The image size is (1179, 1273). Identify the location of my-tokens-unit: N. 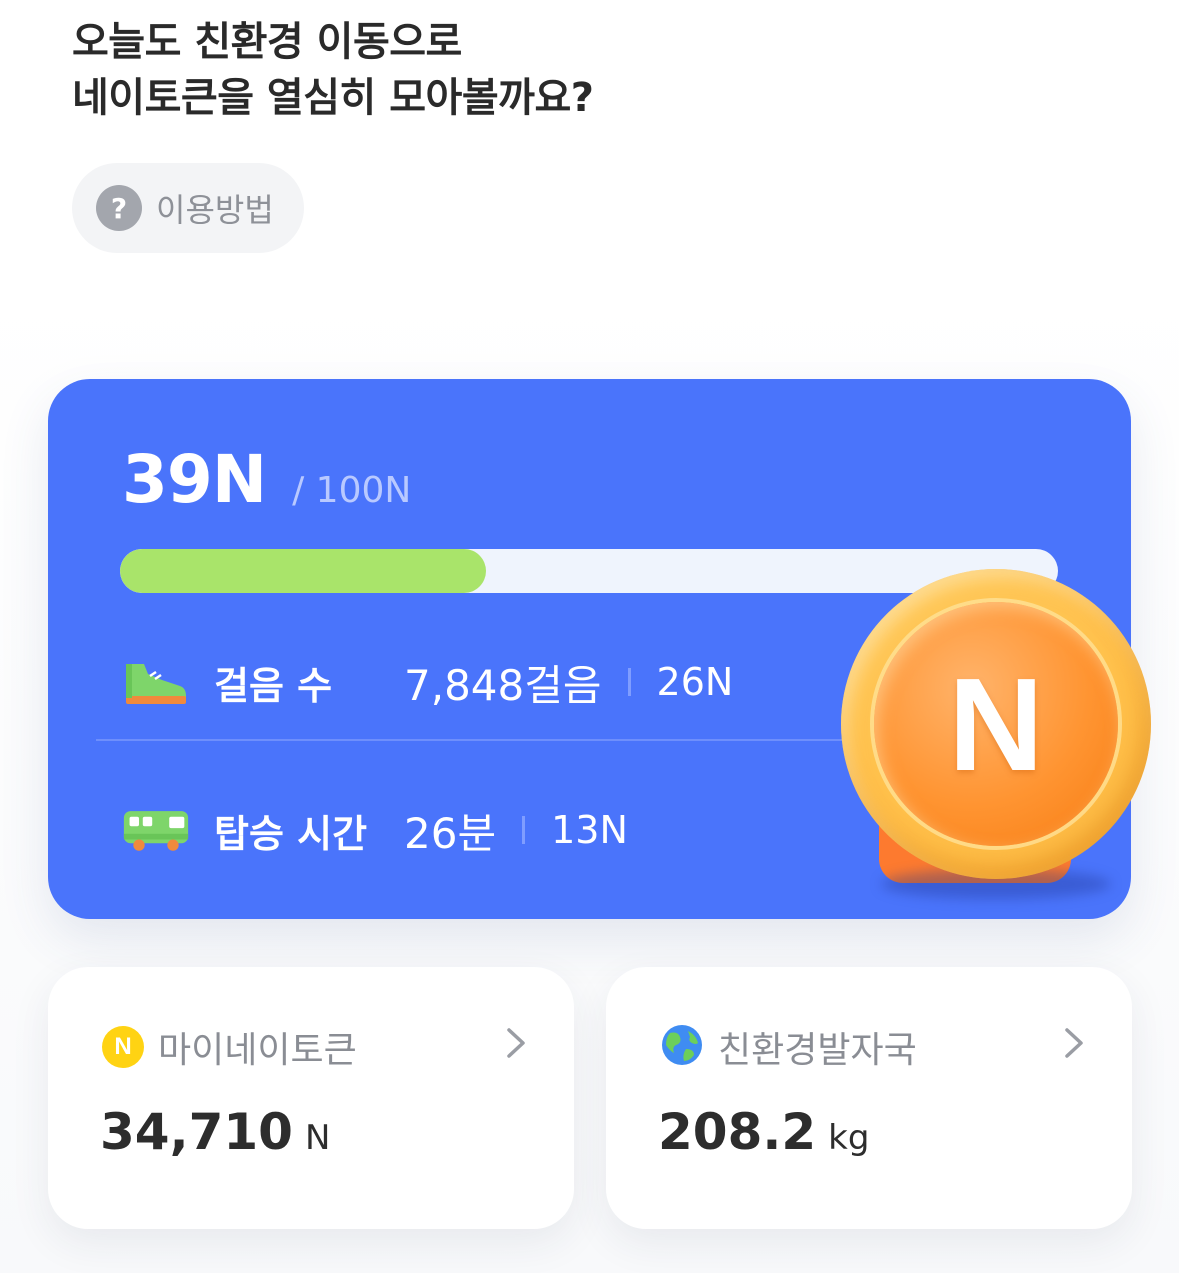
(317, 1138).